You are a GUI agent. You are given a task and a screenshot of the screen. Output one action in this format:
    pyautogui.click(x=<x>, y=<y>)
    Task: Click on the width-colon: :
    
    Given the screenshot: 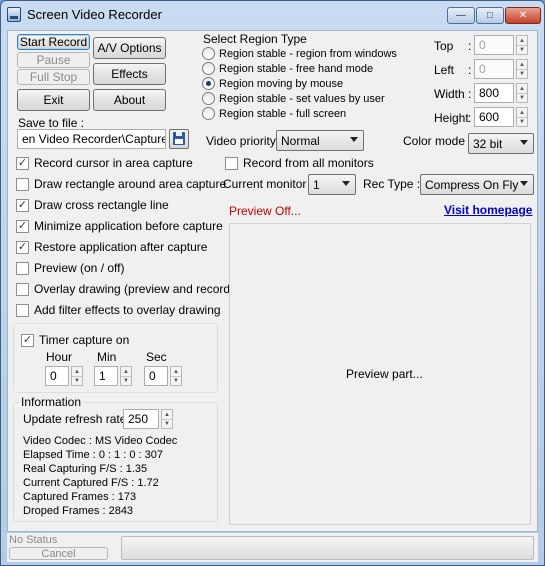 What is the action you would take?
    pyautogui.click(x=470, y=94)
    